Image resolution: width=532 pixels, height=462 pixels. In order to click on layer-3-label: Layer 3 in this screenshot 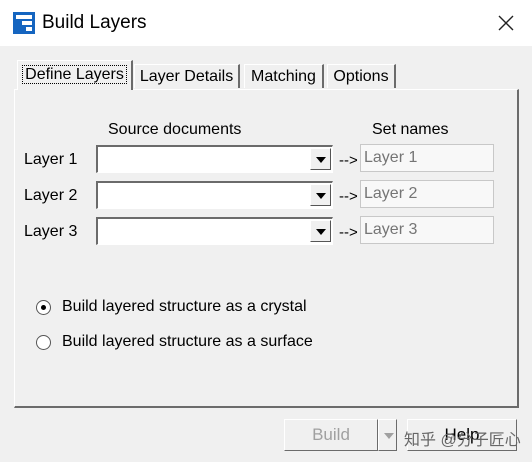, I will do `click(51, 231)`.